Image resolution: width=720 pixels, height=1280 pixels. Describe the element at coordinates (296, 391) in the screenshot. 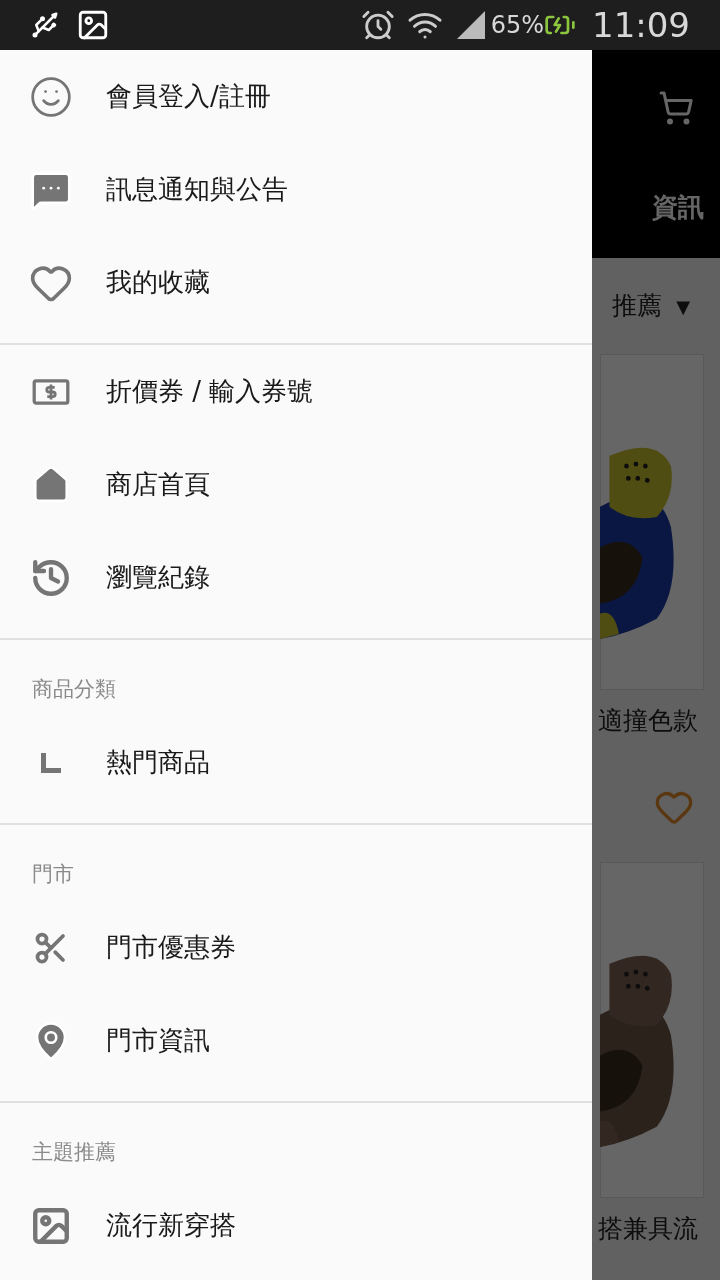

I see `drawer-item: 折價券 / 輸入券號` at that location.